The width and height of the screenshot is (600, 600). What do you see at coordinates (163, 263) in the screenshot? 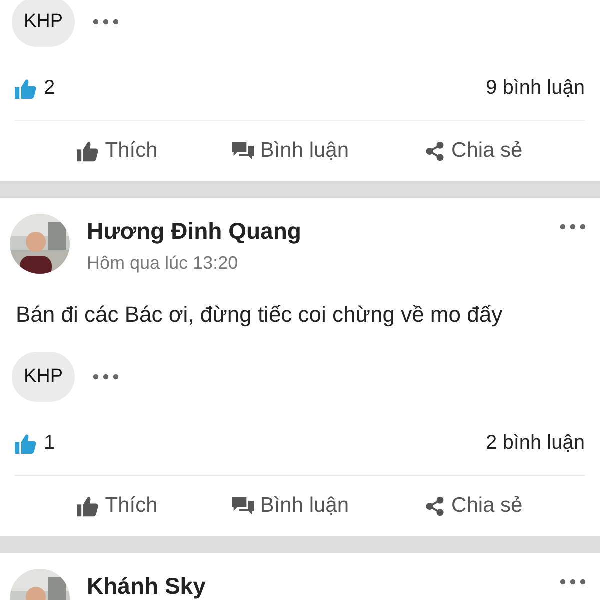
I see `post-time: Hôm qua lúc 13:20` at bounding box center [163, 263].